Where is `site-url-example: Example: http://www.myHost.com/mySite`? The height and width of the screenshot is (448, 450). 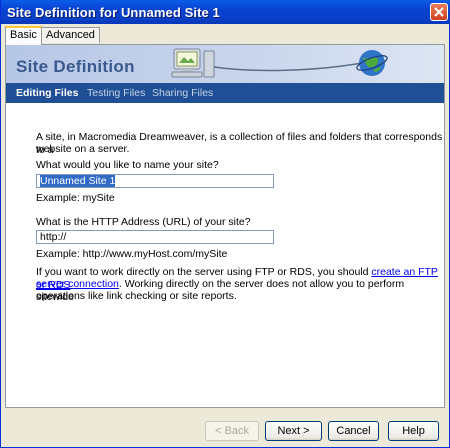 site-url-example: Example: http://www.myHost.com/mySite is located at coordinates (132, 254).